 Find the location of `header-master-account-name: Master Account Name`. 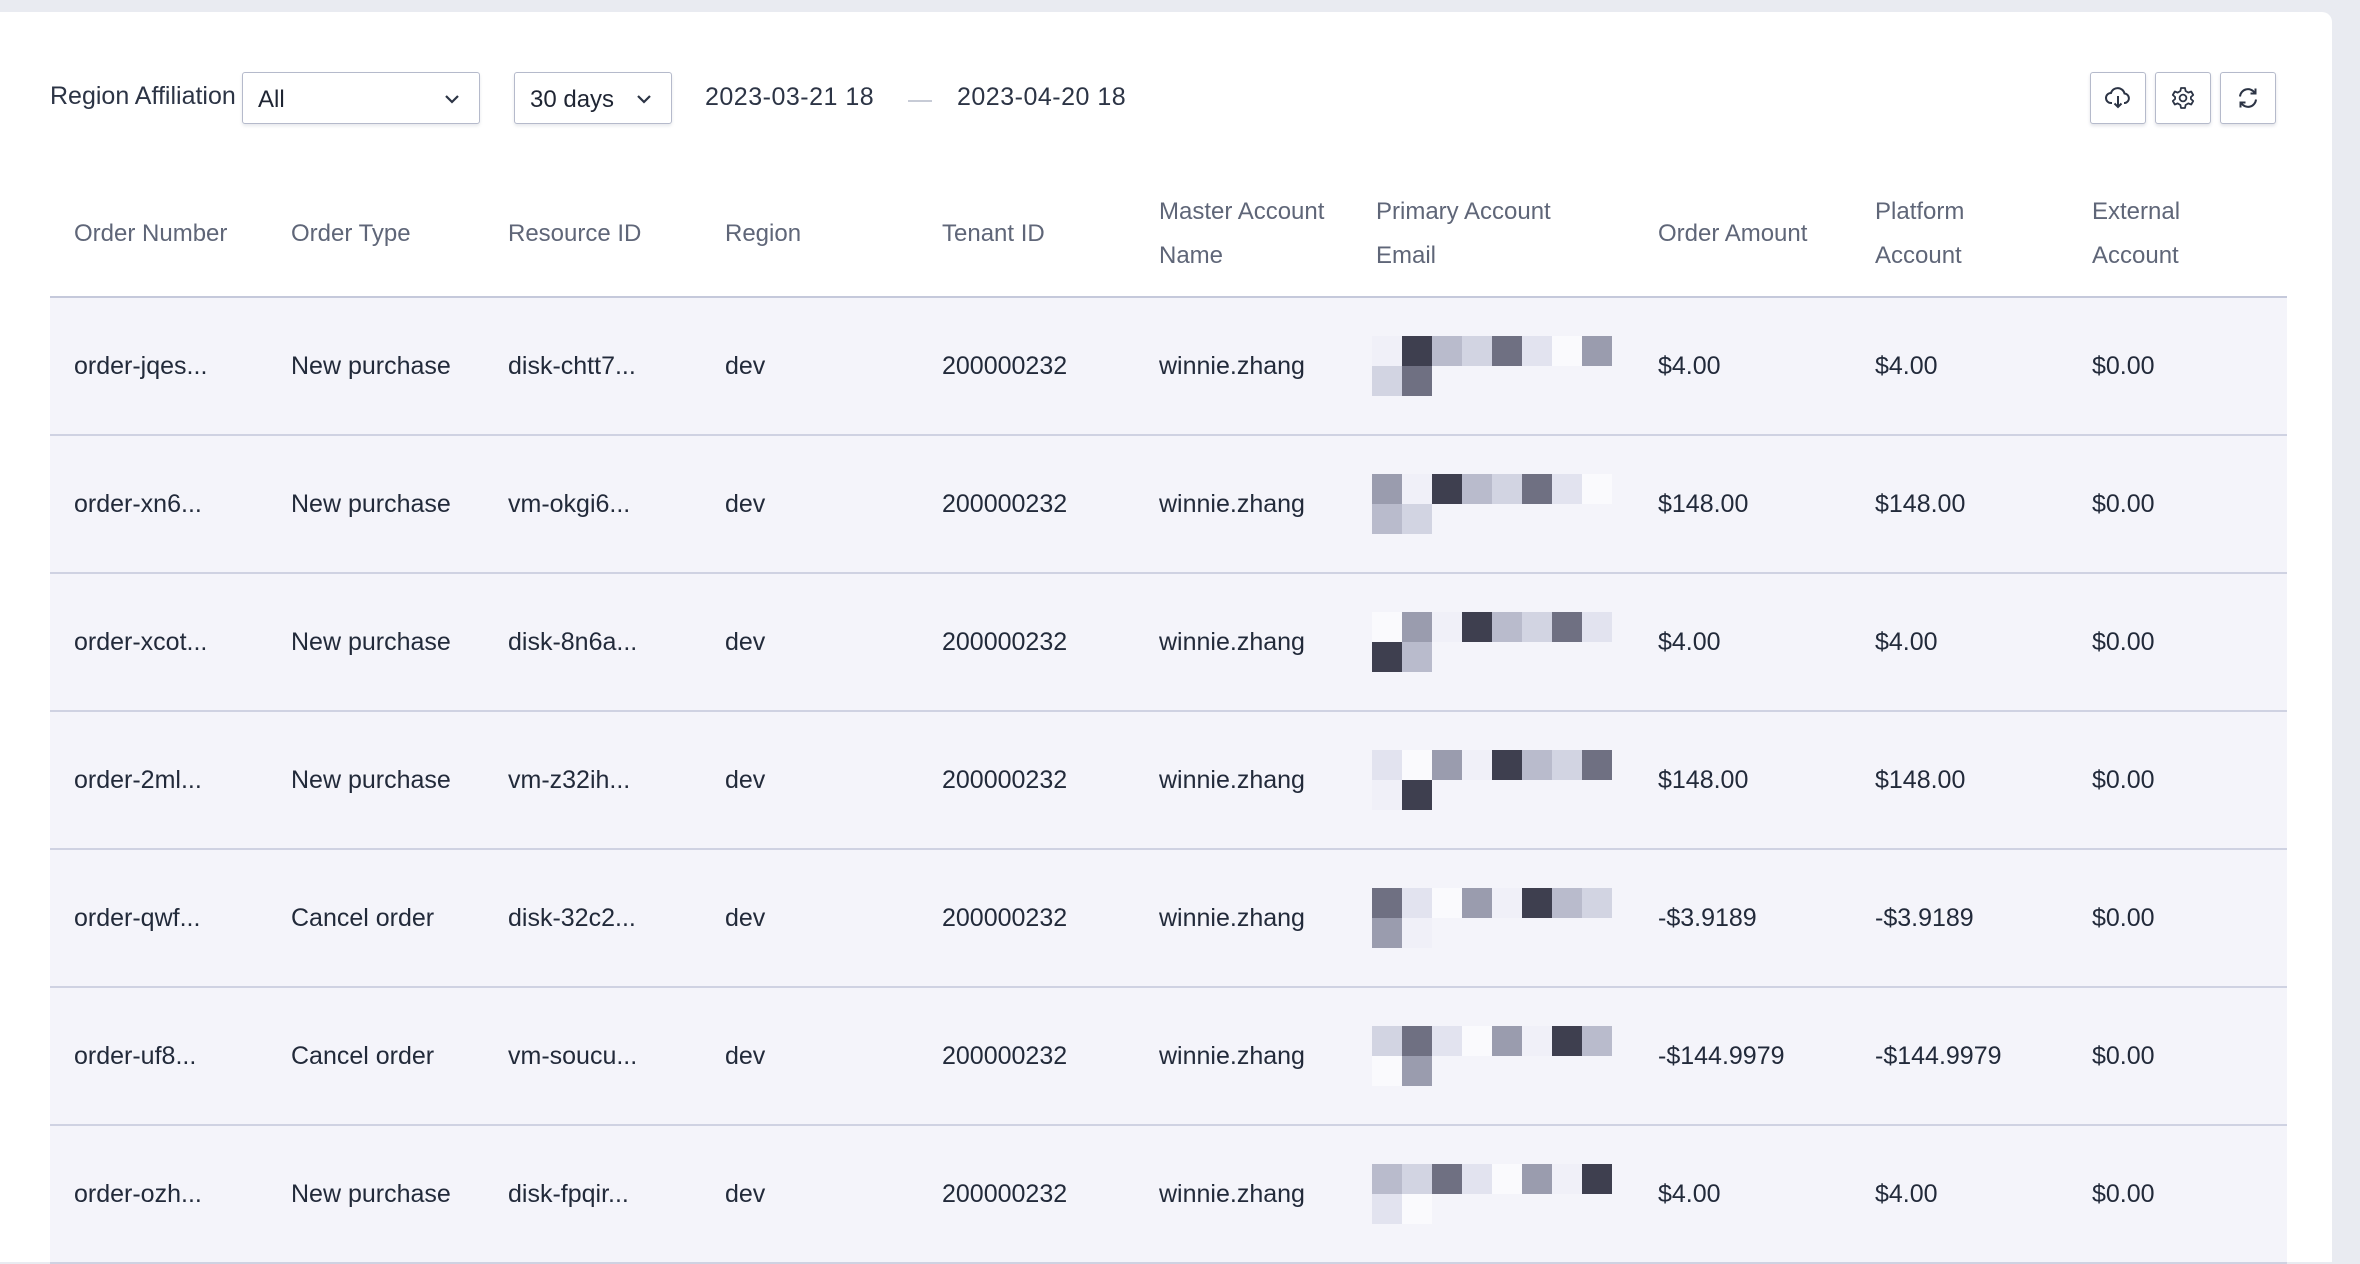

header-master-account-name: Master Account Name is located at coordinates (1254, 234).